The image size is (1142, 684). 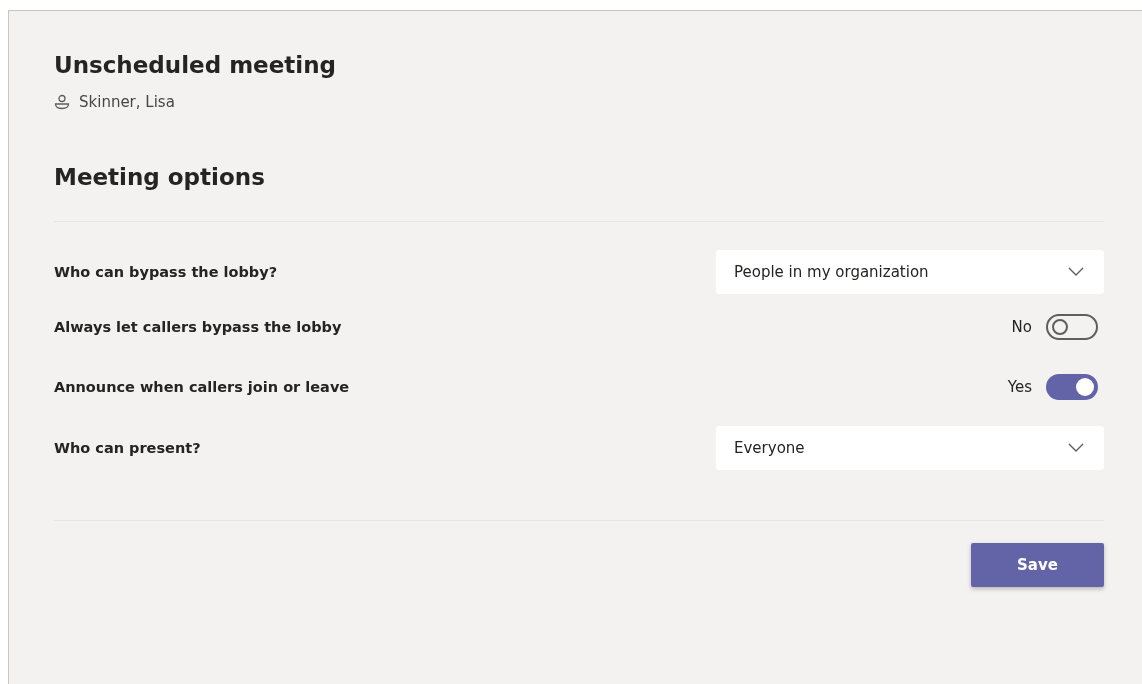 I want to click on toggle-state-label: Yes, so click(x=1019, y=387).